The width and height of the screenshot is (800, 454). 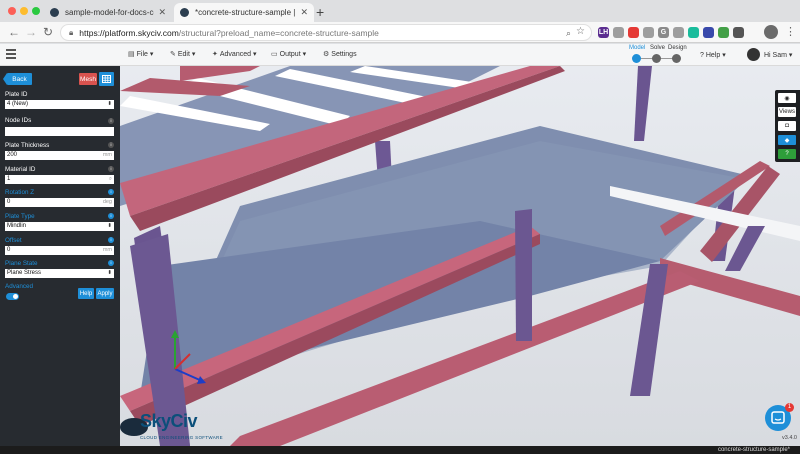 I want to click on material-id-input: 1 ⌕, so click(x=59, y=179).